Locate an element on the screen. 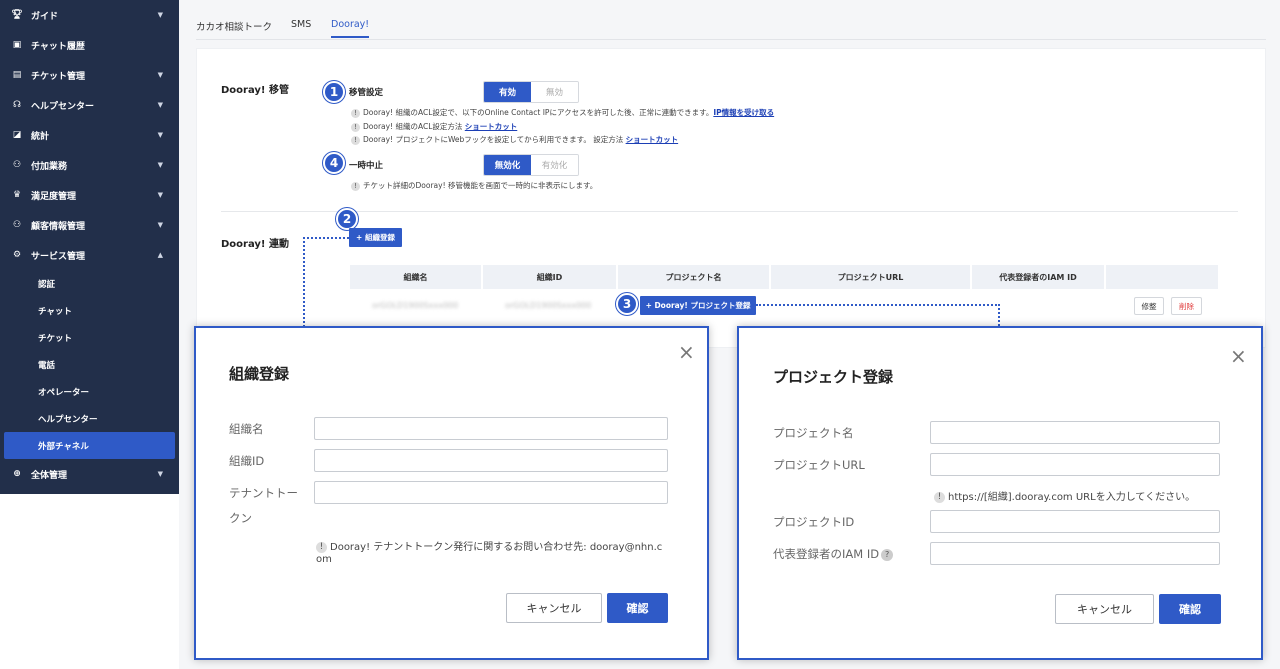 This screenshot has width=1280, height=669. org-name-cell: orGOLD1900Sxxx000 is located at coordinates (415, 305).